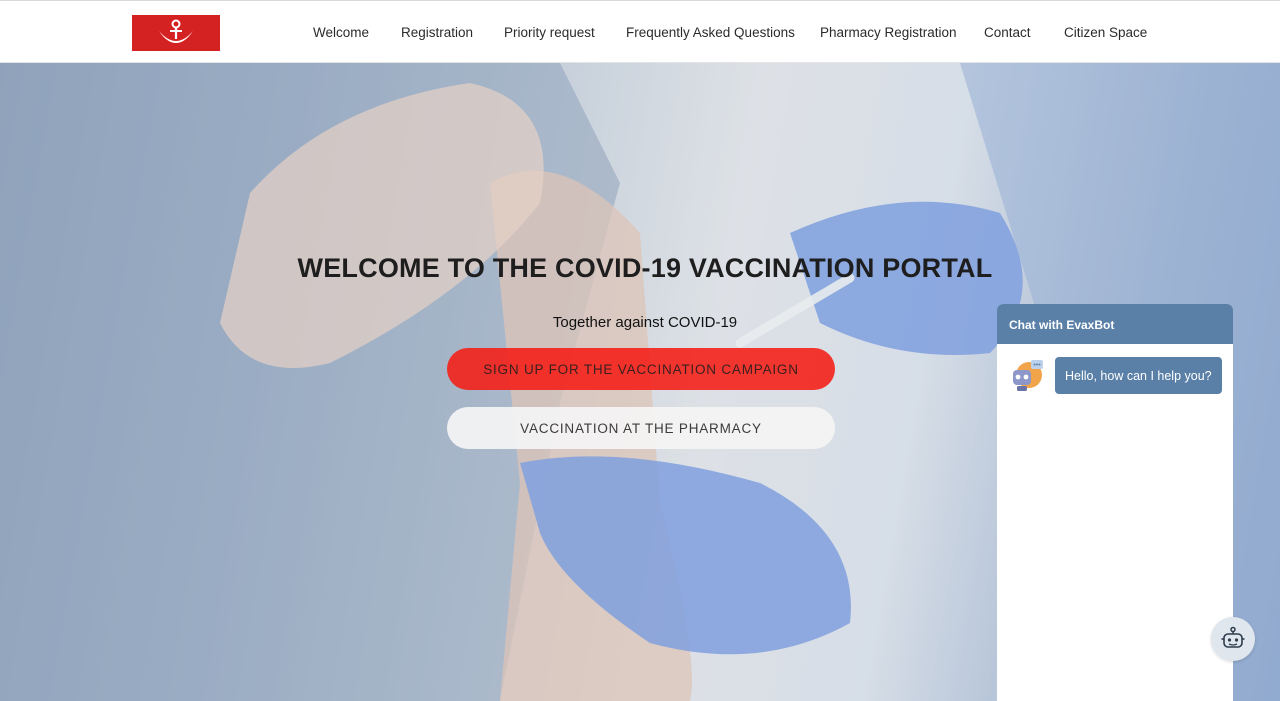 Image resolution: width=1280 pixels, height=701 pixels. I want to click on anchor-crescent-icon, so click(176, 31).